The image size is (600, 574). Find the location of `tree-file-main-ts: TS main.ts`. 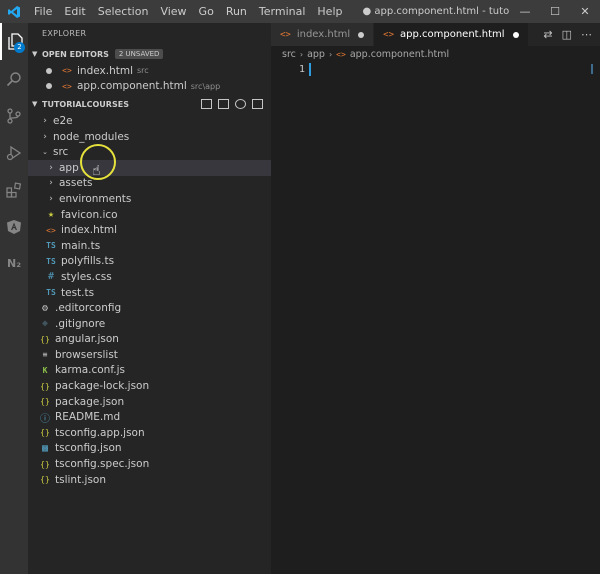

tree-file-main-ts: TS main.ts is located at coordinates (149, 246).